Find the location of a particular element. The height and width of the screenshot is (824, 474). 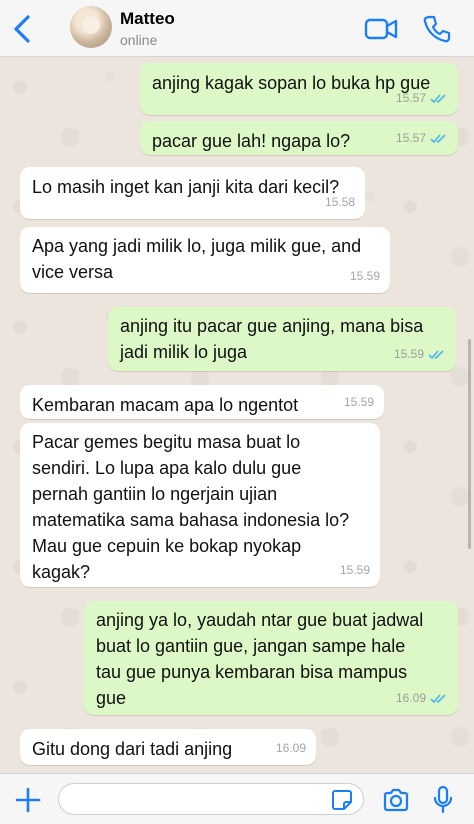

message-line: sendiri. Lo lupa apa kalo dulu gue is located at coordinates (167, 468).